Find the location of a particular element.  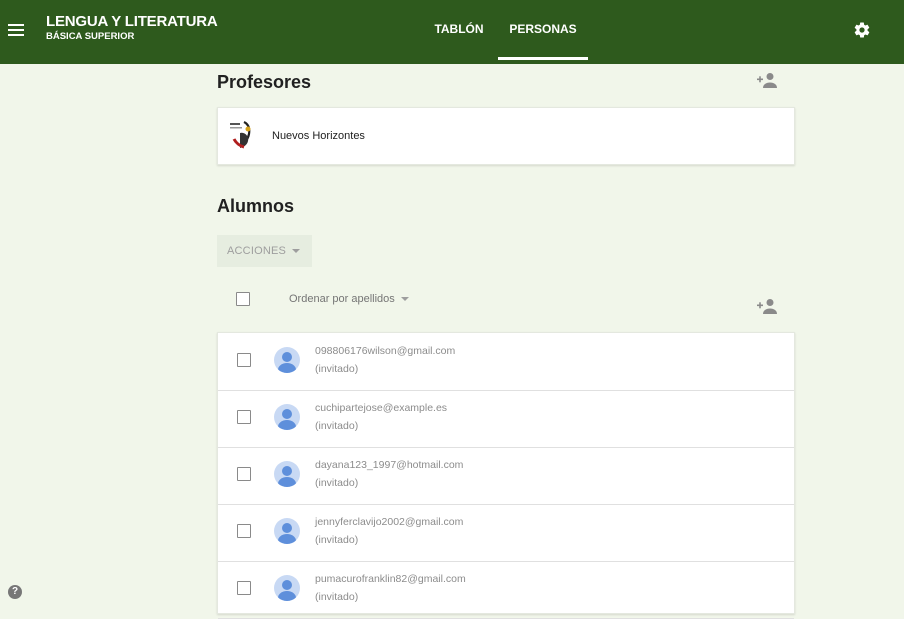

student-row: dayana123_1997@hotmail.com (invitado) is located at coordinates (506, 476).